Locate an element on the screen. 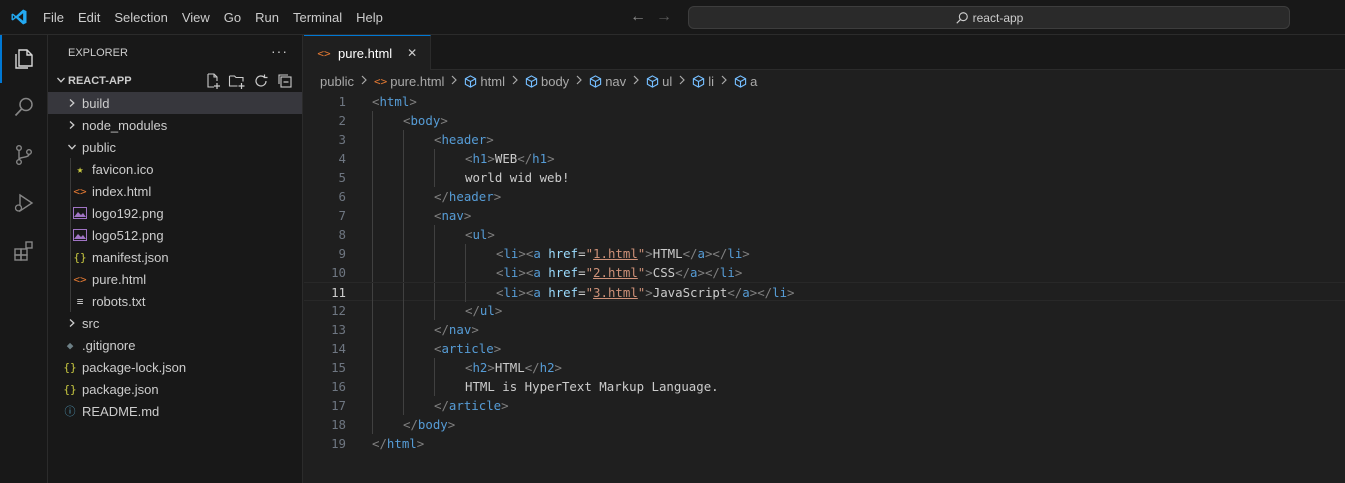  tree-item-label: logo512.png is located at coordinates (128, 235).